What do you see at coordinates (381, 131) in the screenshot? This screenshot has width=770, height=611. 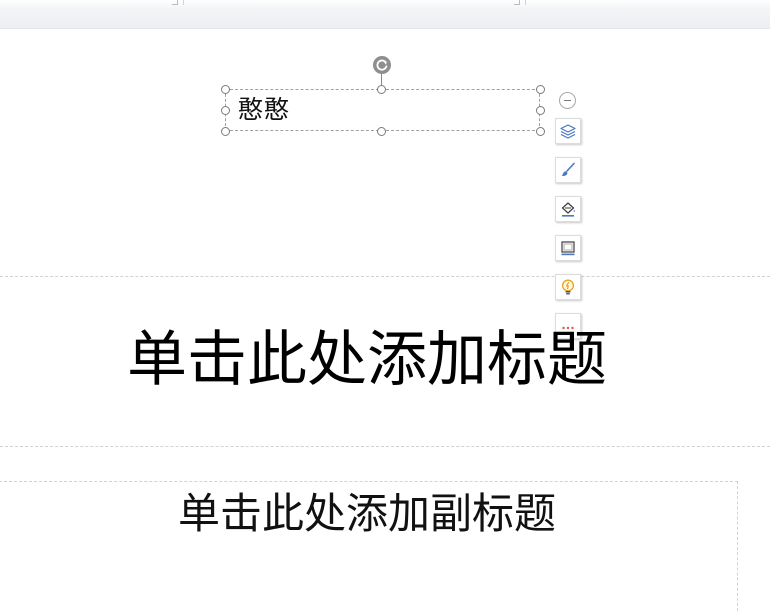 I see `resize-handle-bottom` at bounding box center [381, 131].